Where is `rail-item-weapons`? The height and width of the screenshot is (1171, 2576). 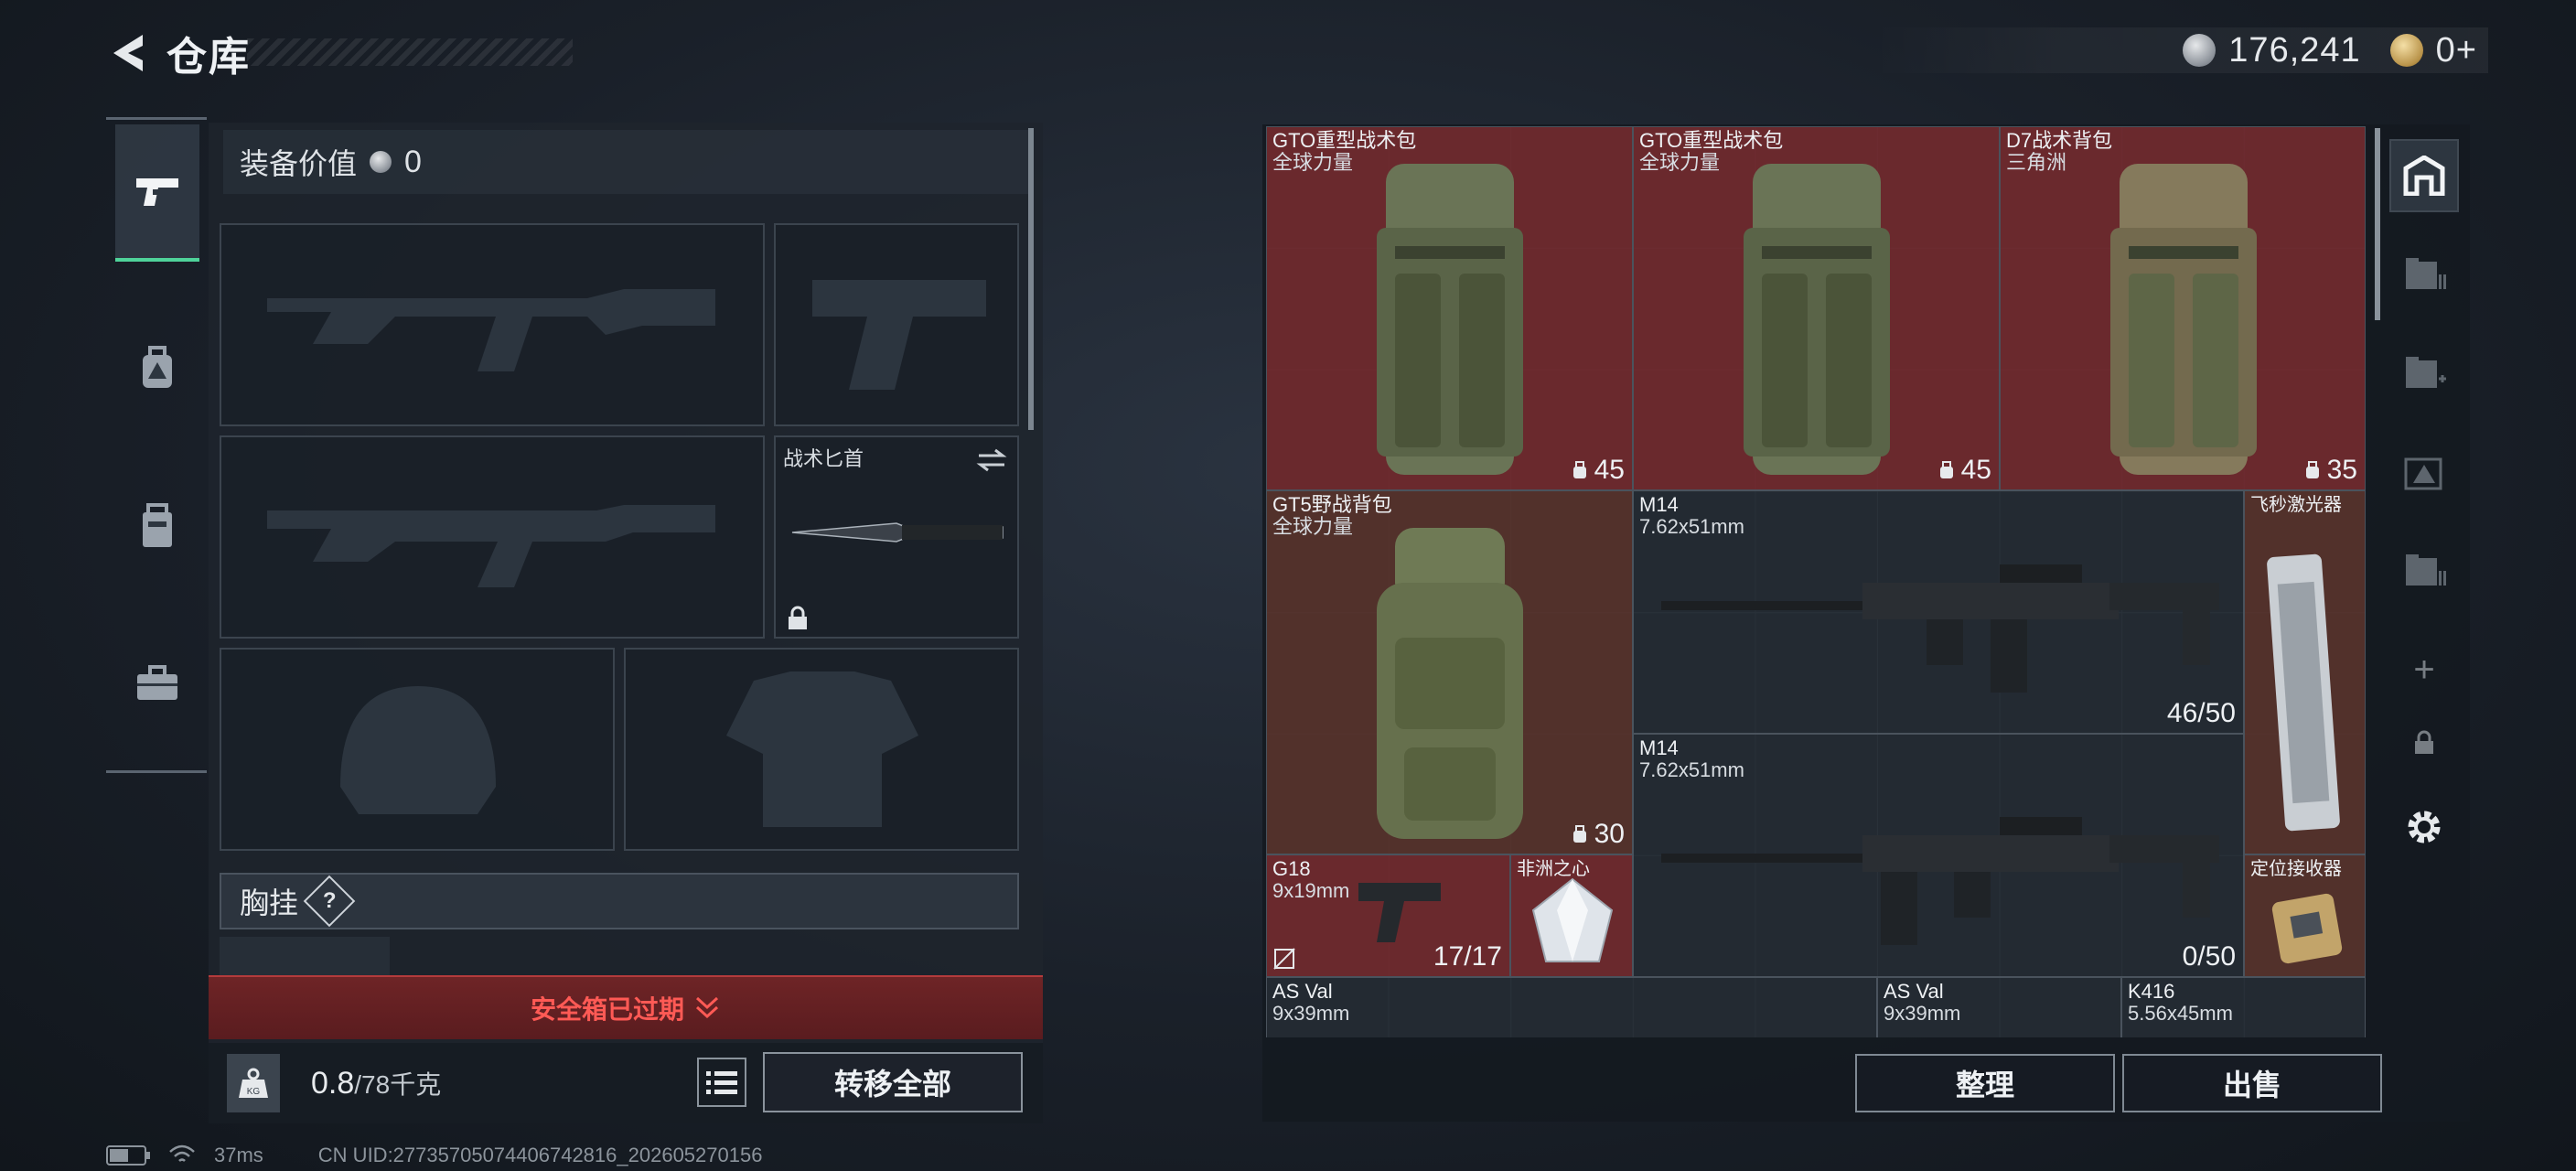
rail-item-weapons is located at coordinates (157, 193).